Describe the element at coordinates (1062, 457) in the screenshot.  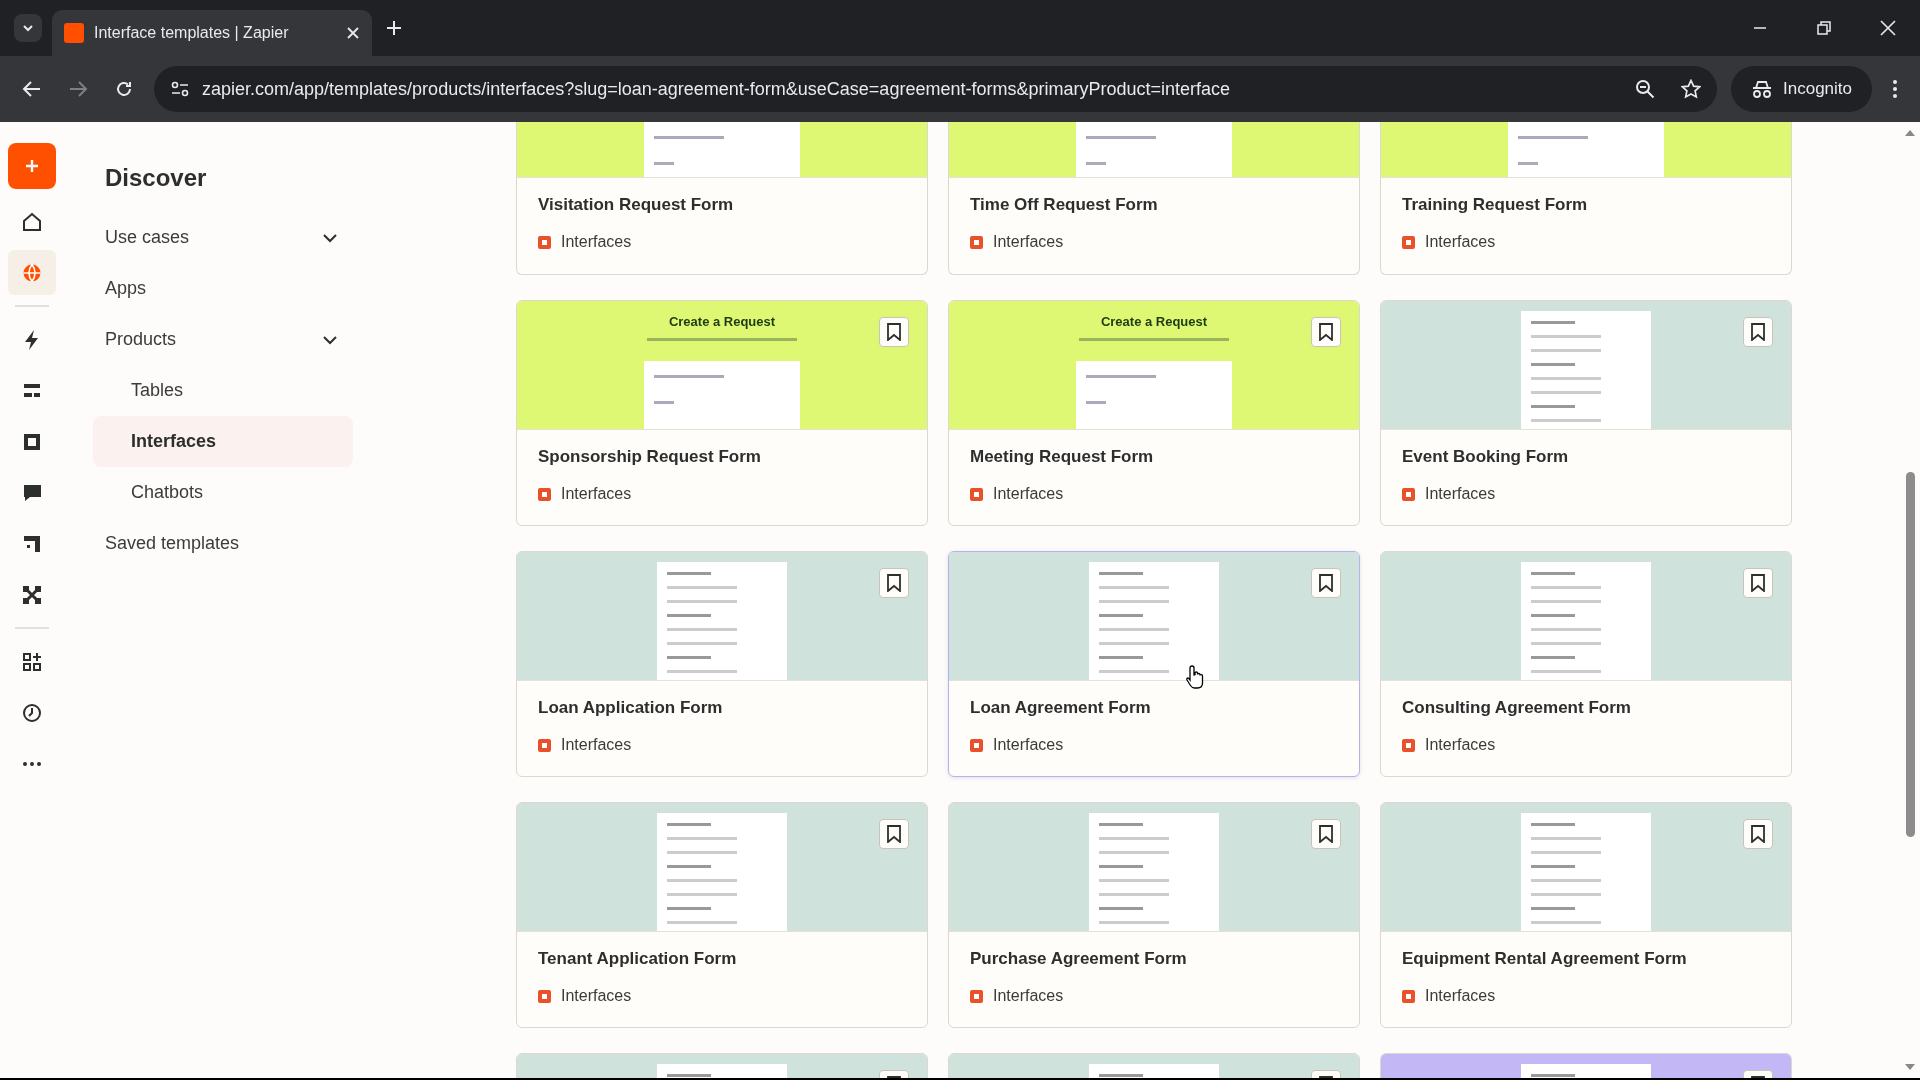
I see `card-title: Meeting Request Form` at that location.